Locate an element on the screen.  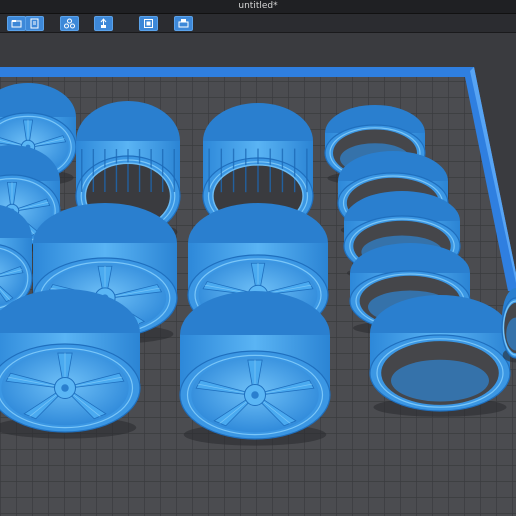
toolbar is located at coordinates (258, 23).